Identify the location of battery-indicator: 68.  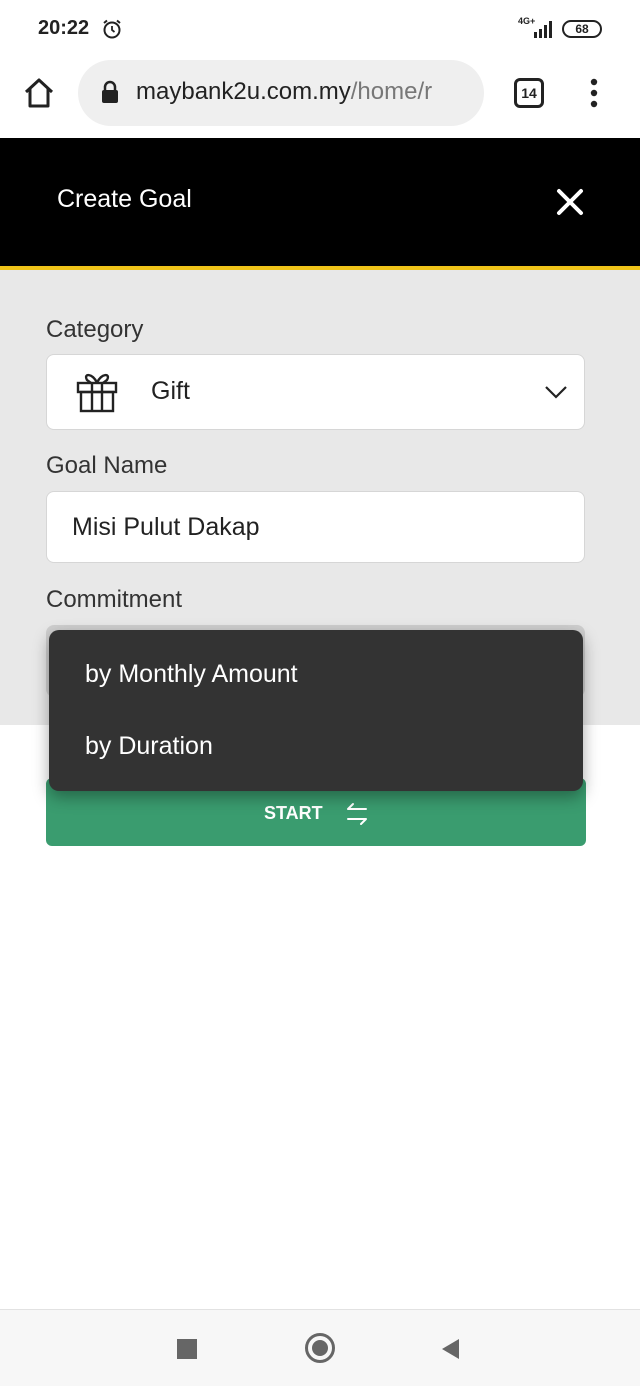
(582, 29).